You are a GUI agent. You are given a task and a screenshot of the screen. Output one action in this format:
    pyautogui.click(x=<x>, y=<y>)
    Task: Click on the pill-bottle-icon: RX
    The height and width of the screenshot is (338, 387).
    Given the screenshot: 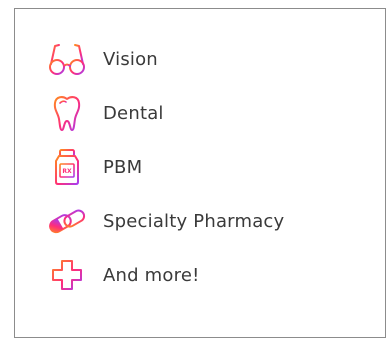 What is the action you would take?
    pyautogui.click(x=67, y=167)
    